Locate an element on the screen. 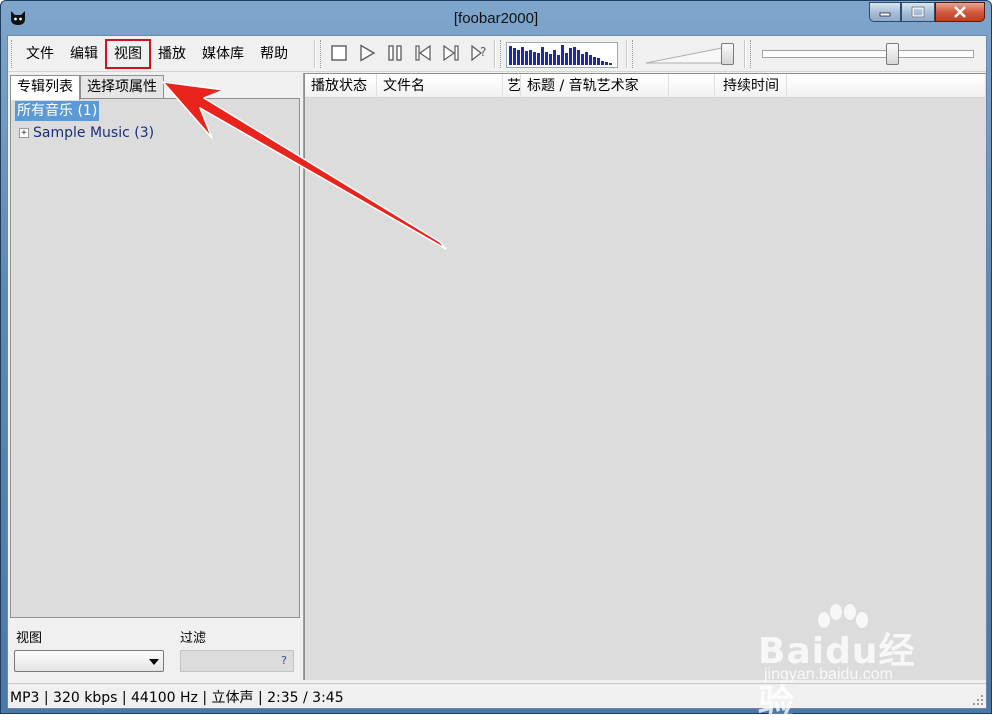 This screenshot has height=726, width=992. tree-item-sample-music: + Sample Music (3) is located at coordinates (86, 133).